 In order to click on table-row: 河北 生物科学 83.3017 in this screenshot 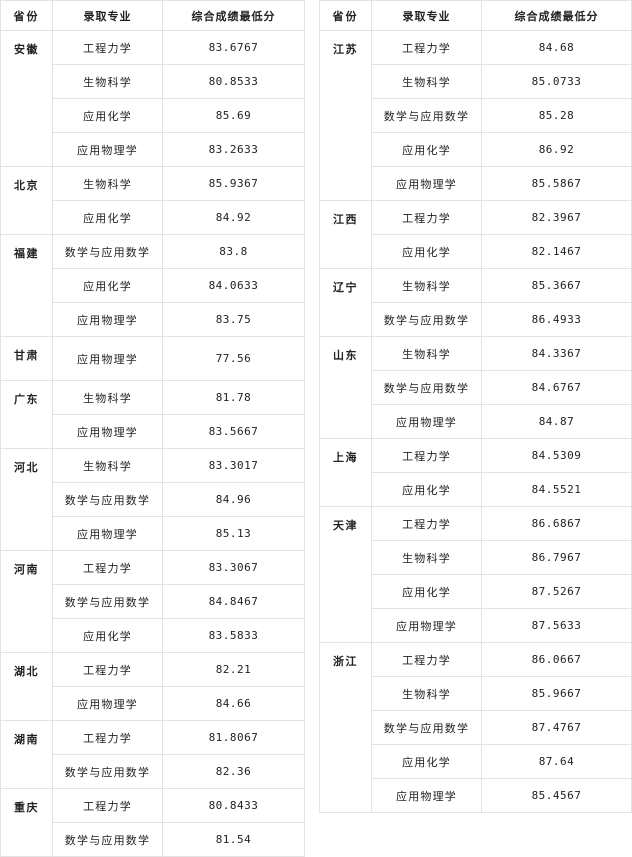, I will do `click(152, 499)`.